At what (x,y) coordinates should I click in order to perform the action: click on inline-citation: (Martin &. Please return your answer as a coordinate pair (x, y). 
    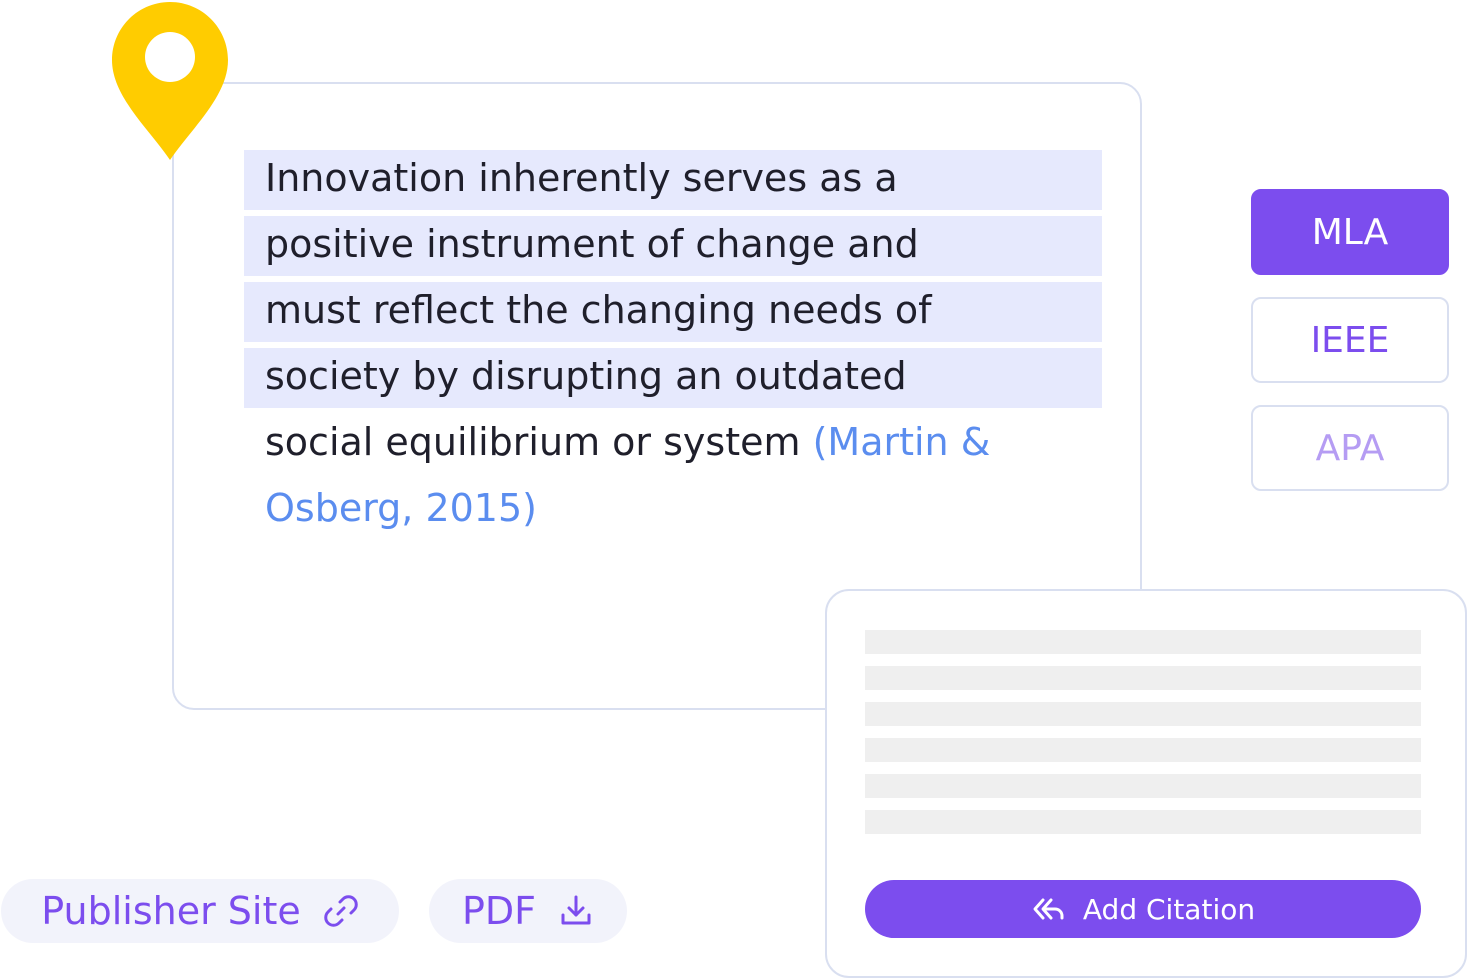
    Looking at the image, I should click on (902, 442).